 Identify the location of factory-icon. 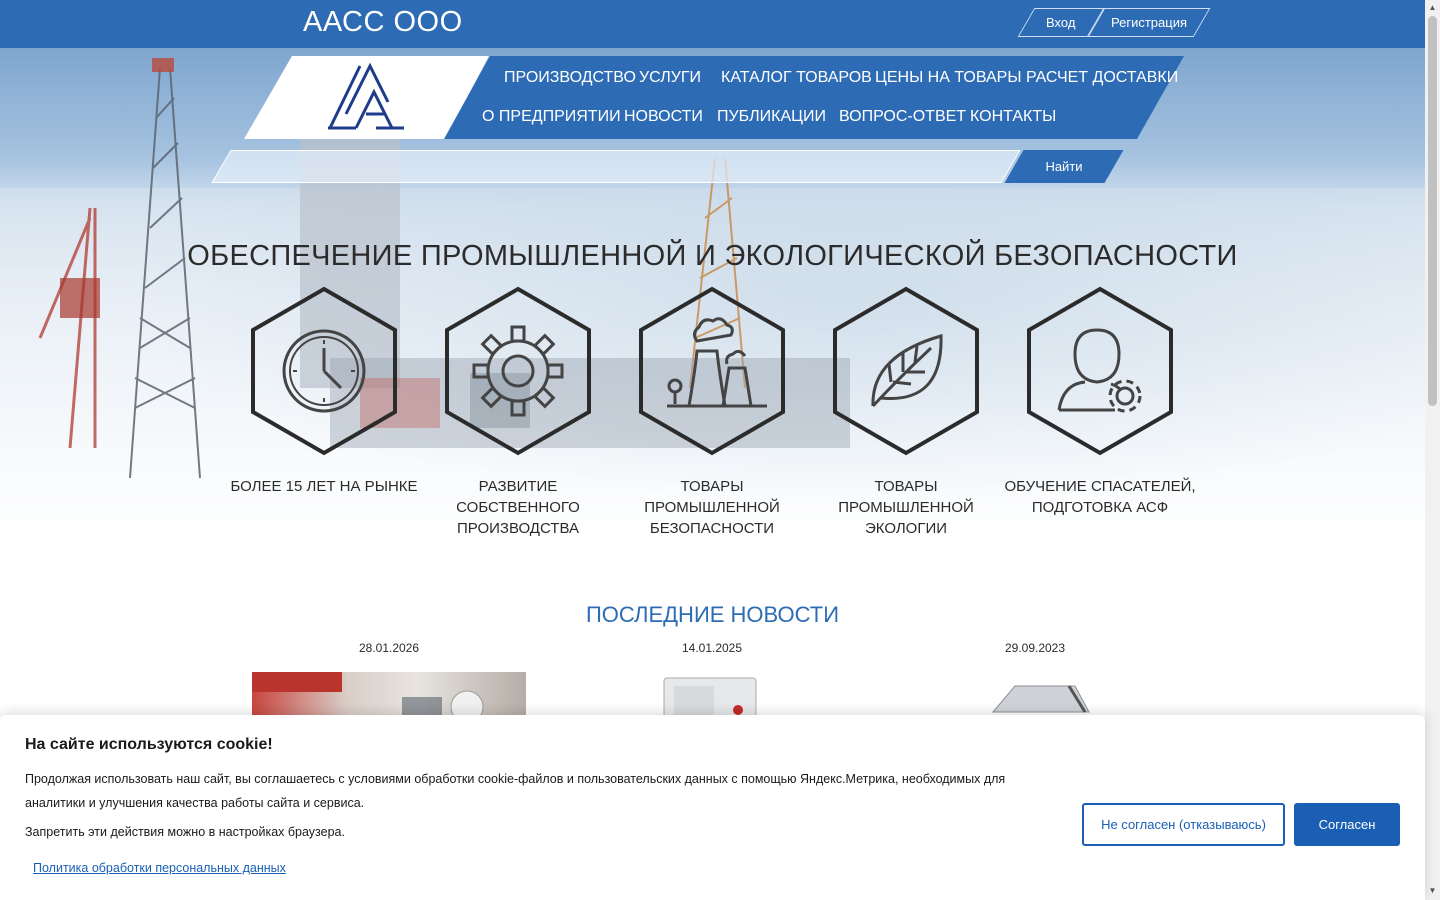
(712, 371).